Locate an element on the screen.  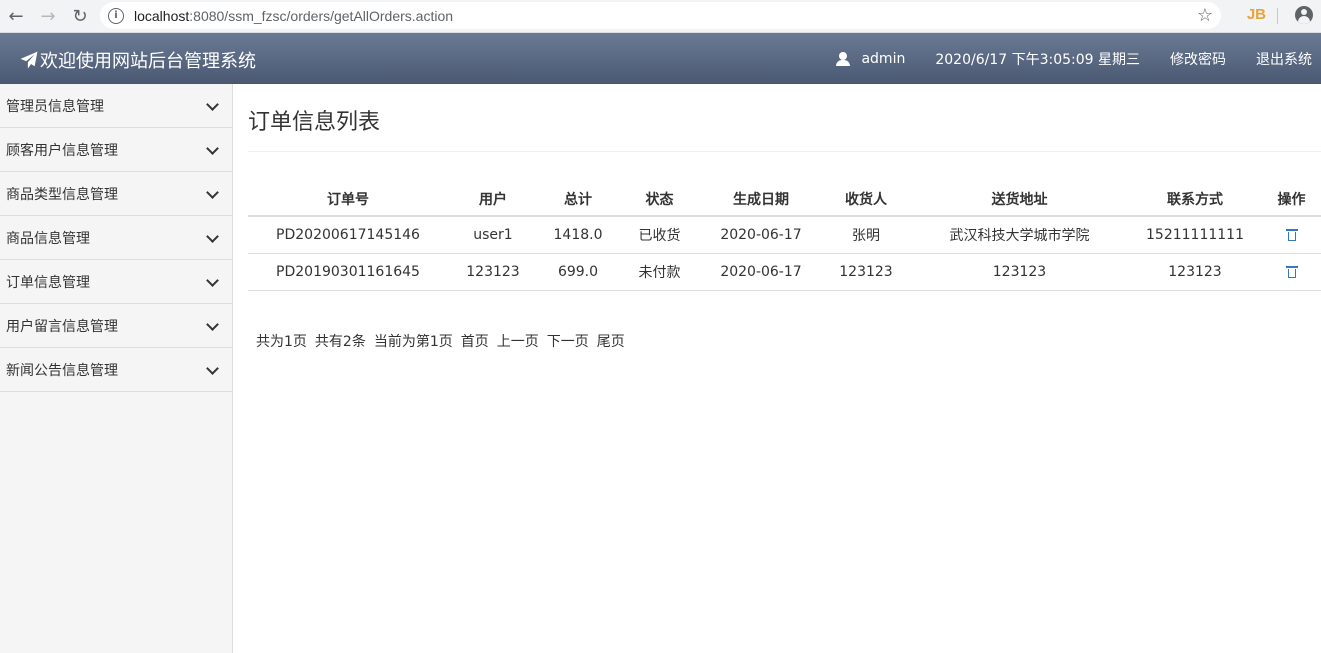
col-actions: 操作 is located at coordinates (1291, 199).